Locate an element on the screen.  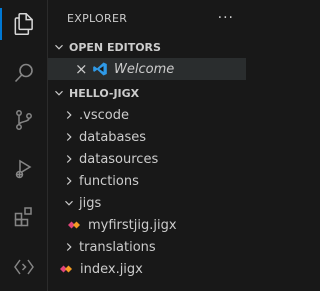
tree-item-label: functions is located at coordinates (109, 181).